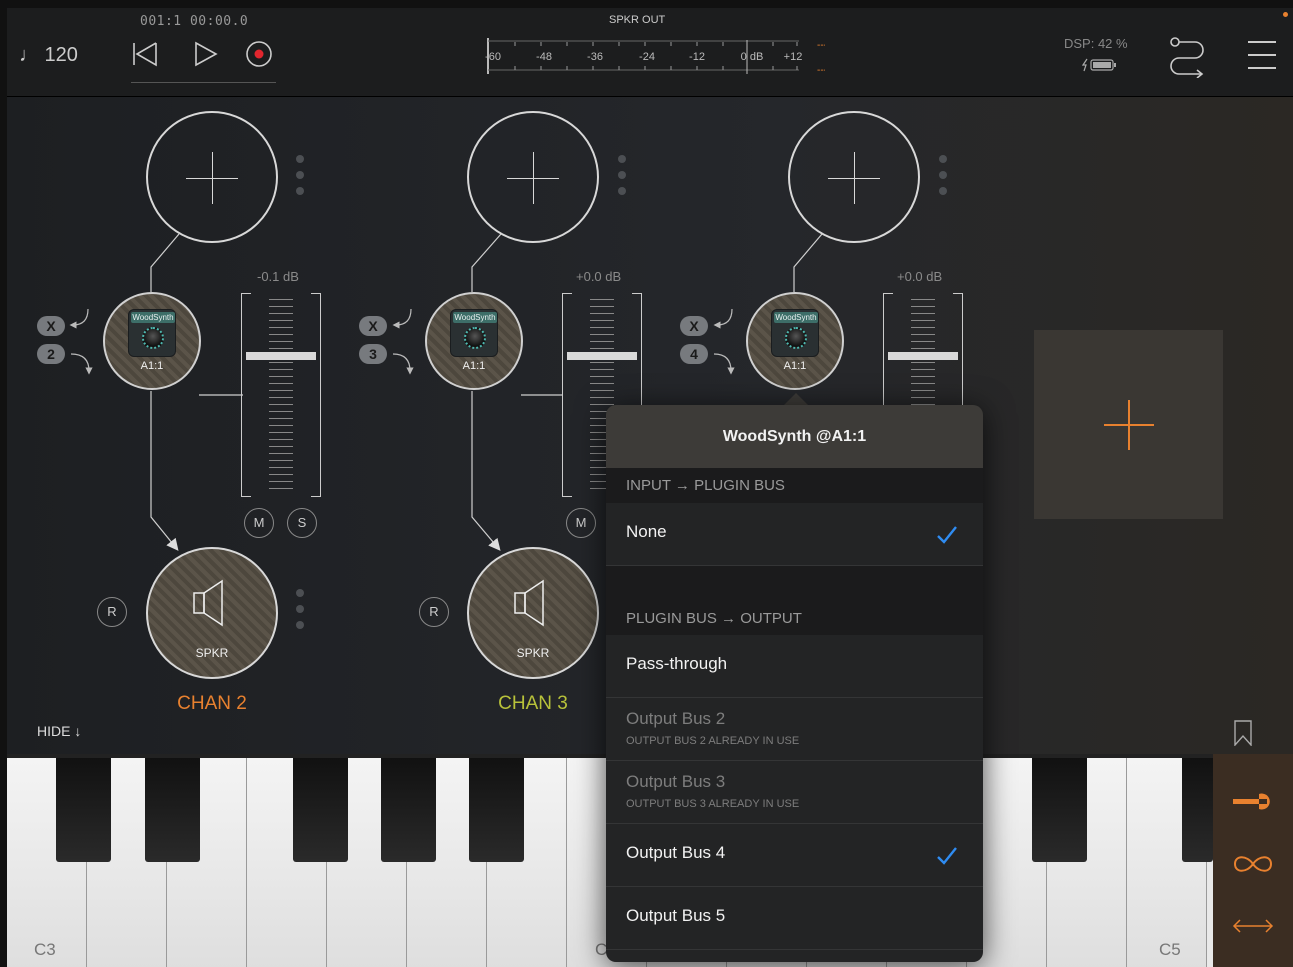 The height and width of the screenshot is (967, 1293). I want to click on option-label: Output Bus 3, so click(676, 781).